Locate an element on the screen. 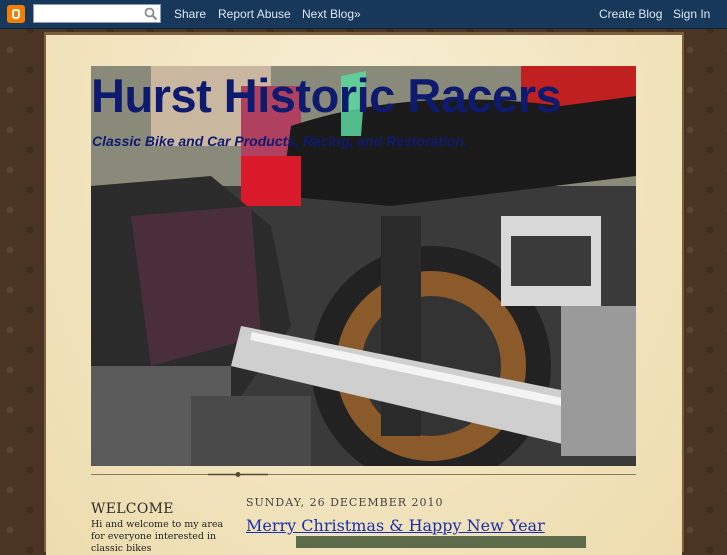  blogger-logo-icon is located at coordinates (16, 14).